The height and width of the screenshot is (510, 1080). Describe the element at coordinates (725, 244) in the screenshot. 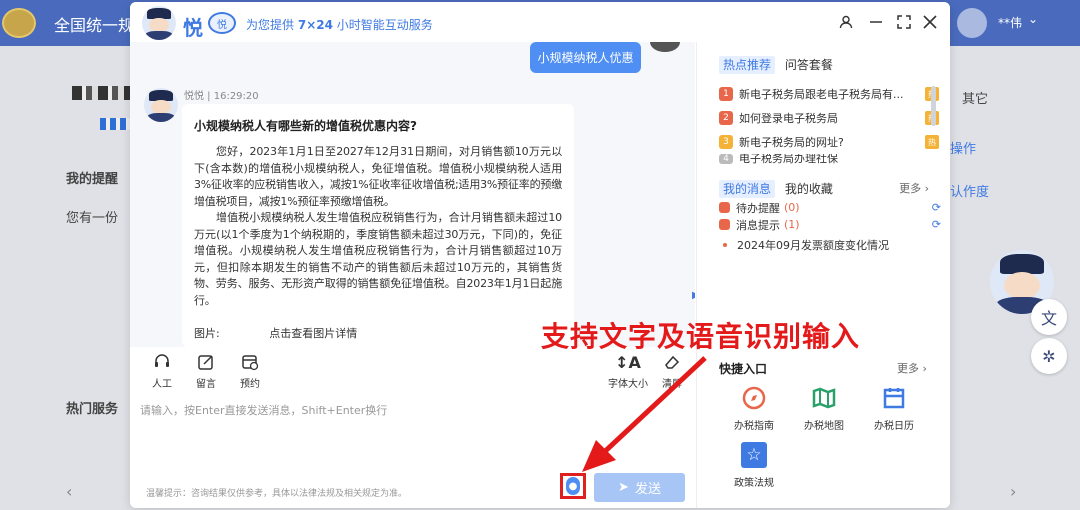

I see `bullet-dot` at that location.